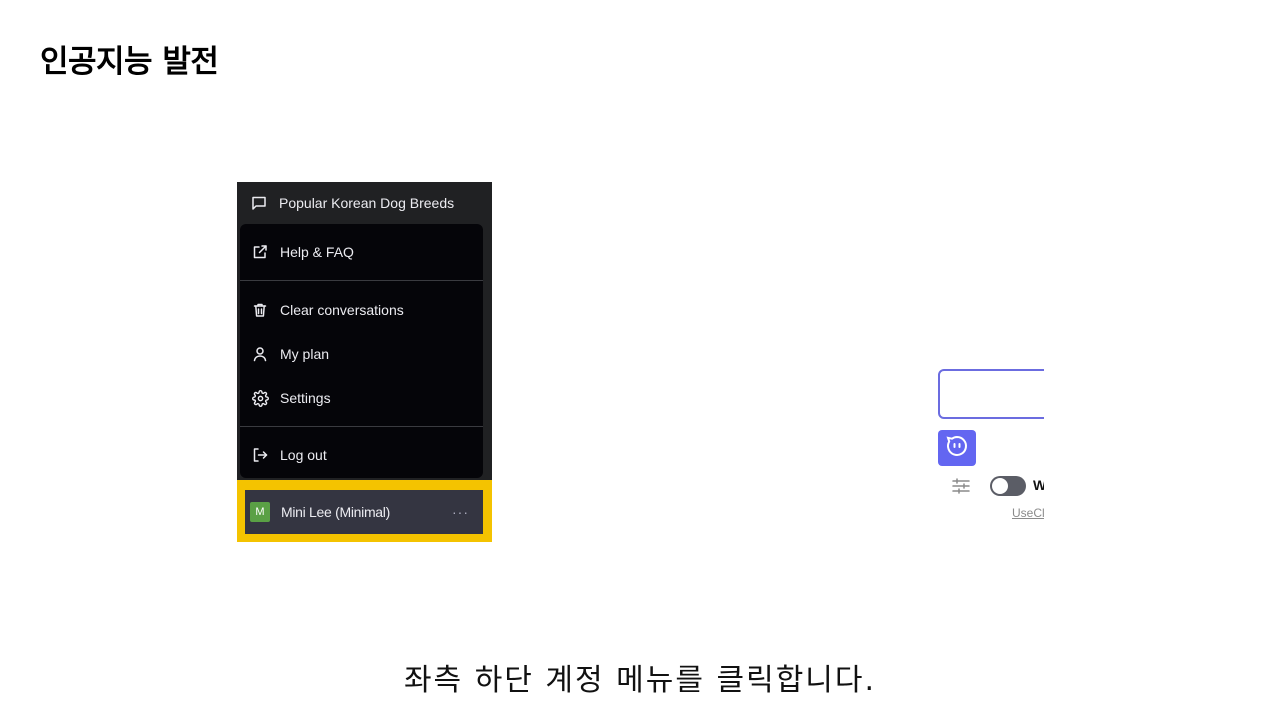  Describe the element at coordinates (361, 354) in the screenshot. I see `menu-item-my-plan: My plan` at that location.